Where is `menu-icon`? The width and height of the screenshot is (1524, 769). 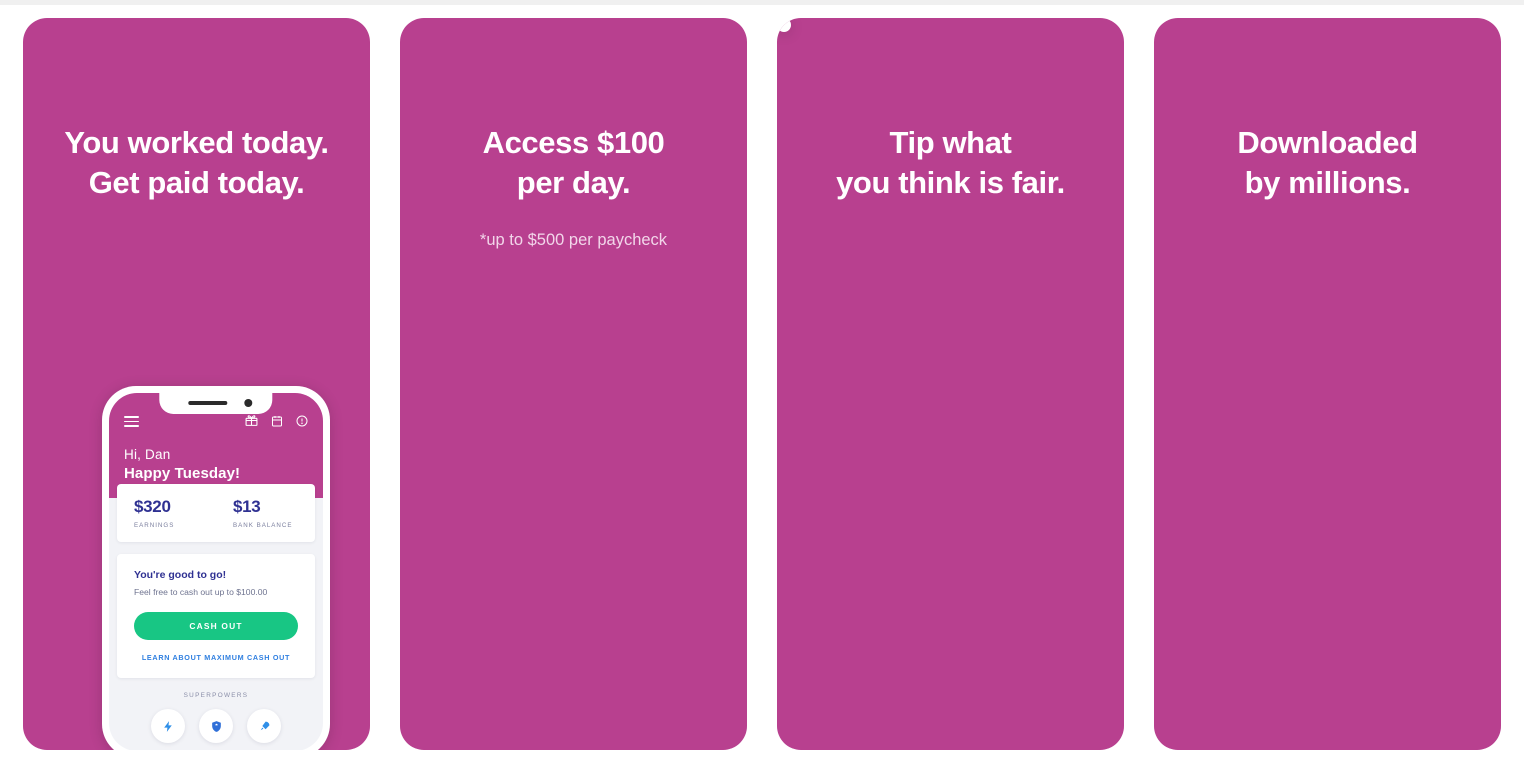 menu-icon is located at coordinates (131, 422).